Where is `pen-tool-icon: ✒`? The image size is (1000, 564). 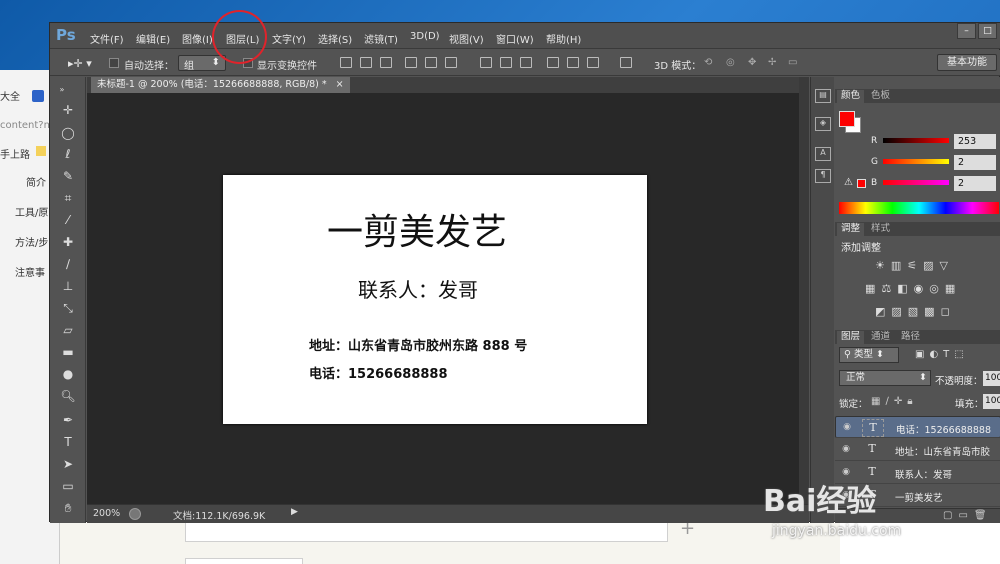
pen-tool-icon: ✒ is located at coordinates (68, 420).